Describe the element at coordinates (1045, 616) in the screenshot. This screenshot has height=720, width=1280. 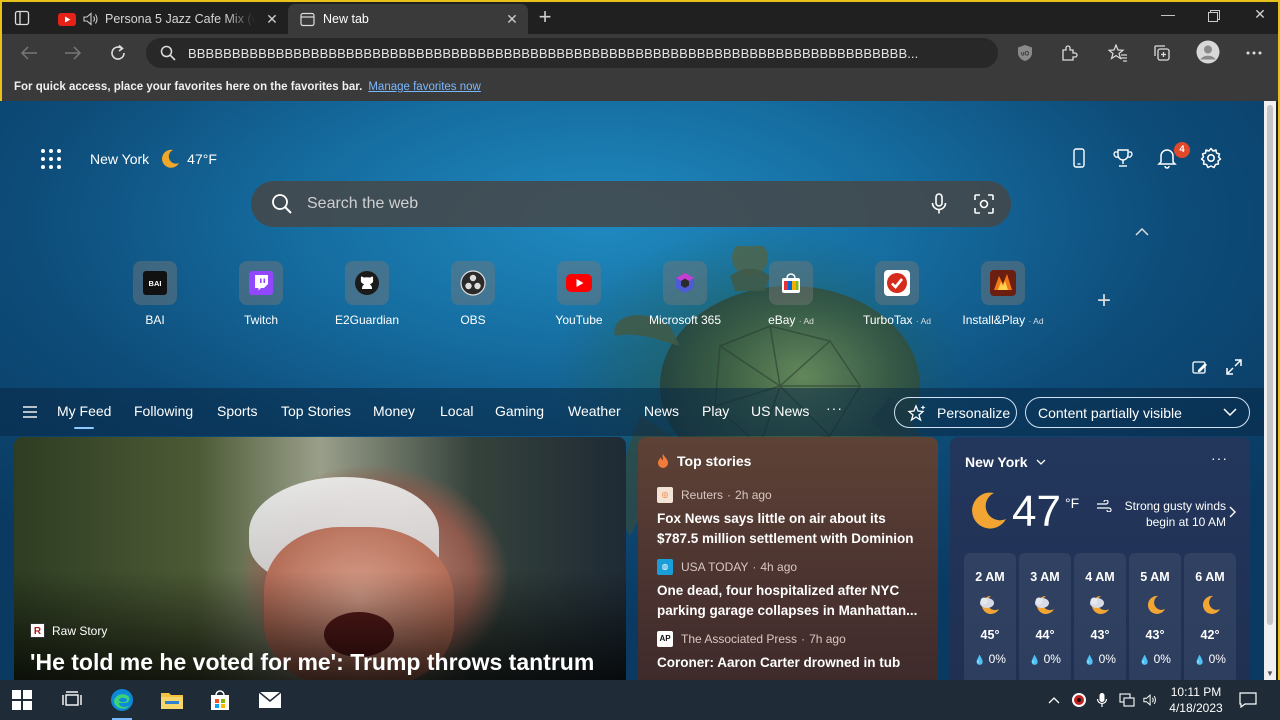
I see `hourly-item: 3 AM 44° 💧 0%` at that location.